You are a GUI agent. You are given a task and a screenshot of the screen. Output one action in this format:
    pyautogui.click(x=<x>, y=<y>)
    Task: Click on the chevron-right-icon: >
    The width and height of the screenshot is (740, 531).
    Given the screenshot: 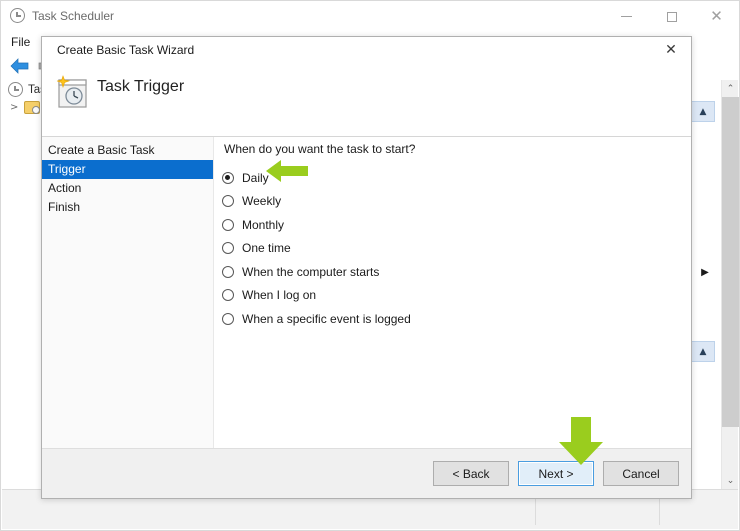 What is the action you would take?
    pyautogui.click(x=14, y=107)
    